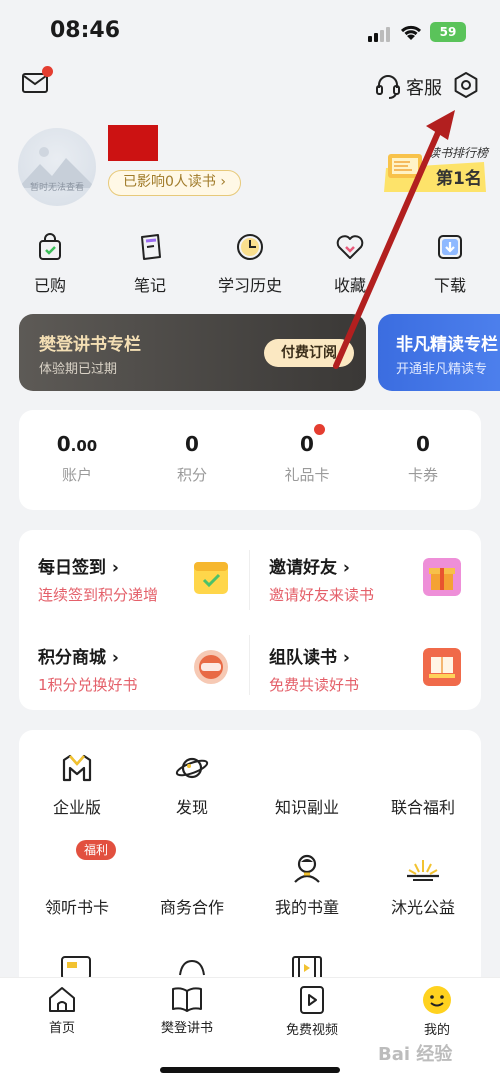 The image size is (500, 1083). Describe the element at coordinates (459, 179) in the screenshot. I see `rank-value: 第1名` at that location.